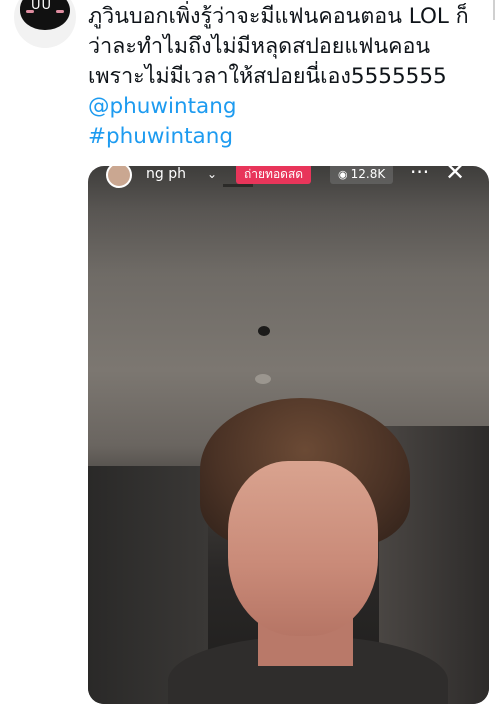 The width and height of the screenshot is (500, 705). I want to click on avatar-blush-right, so click(60, 11).